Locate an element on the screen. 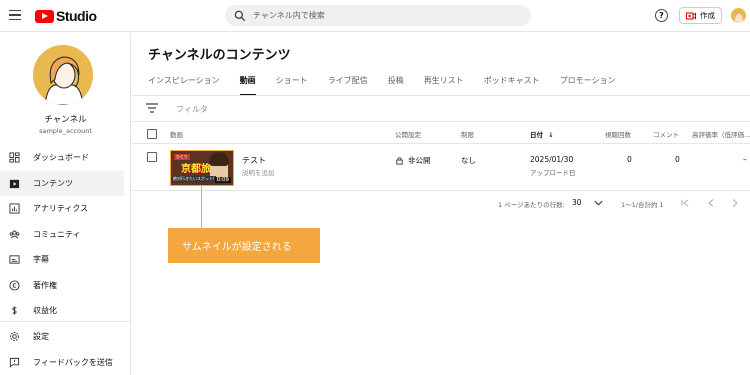 The height and width of the screenshot is (375, 750). logo-text: Studio is located at coordinates (76, 16).